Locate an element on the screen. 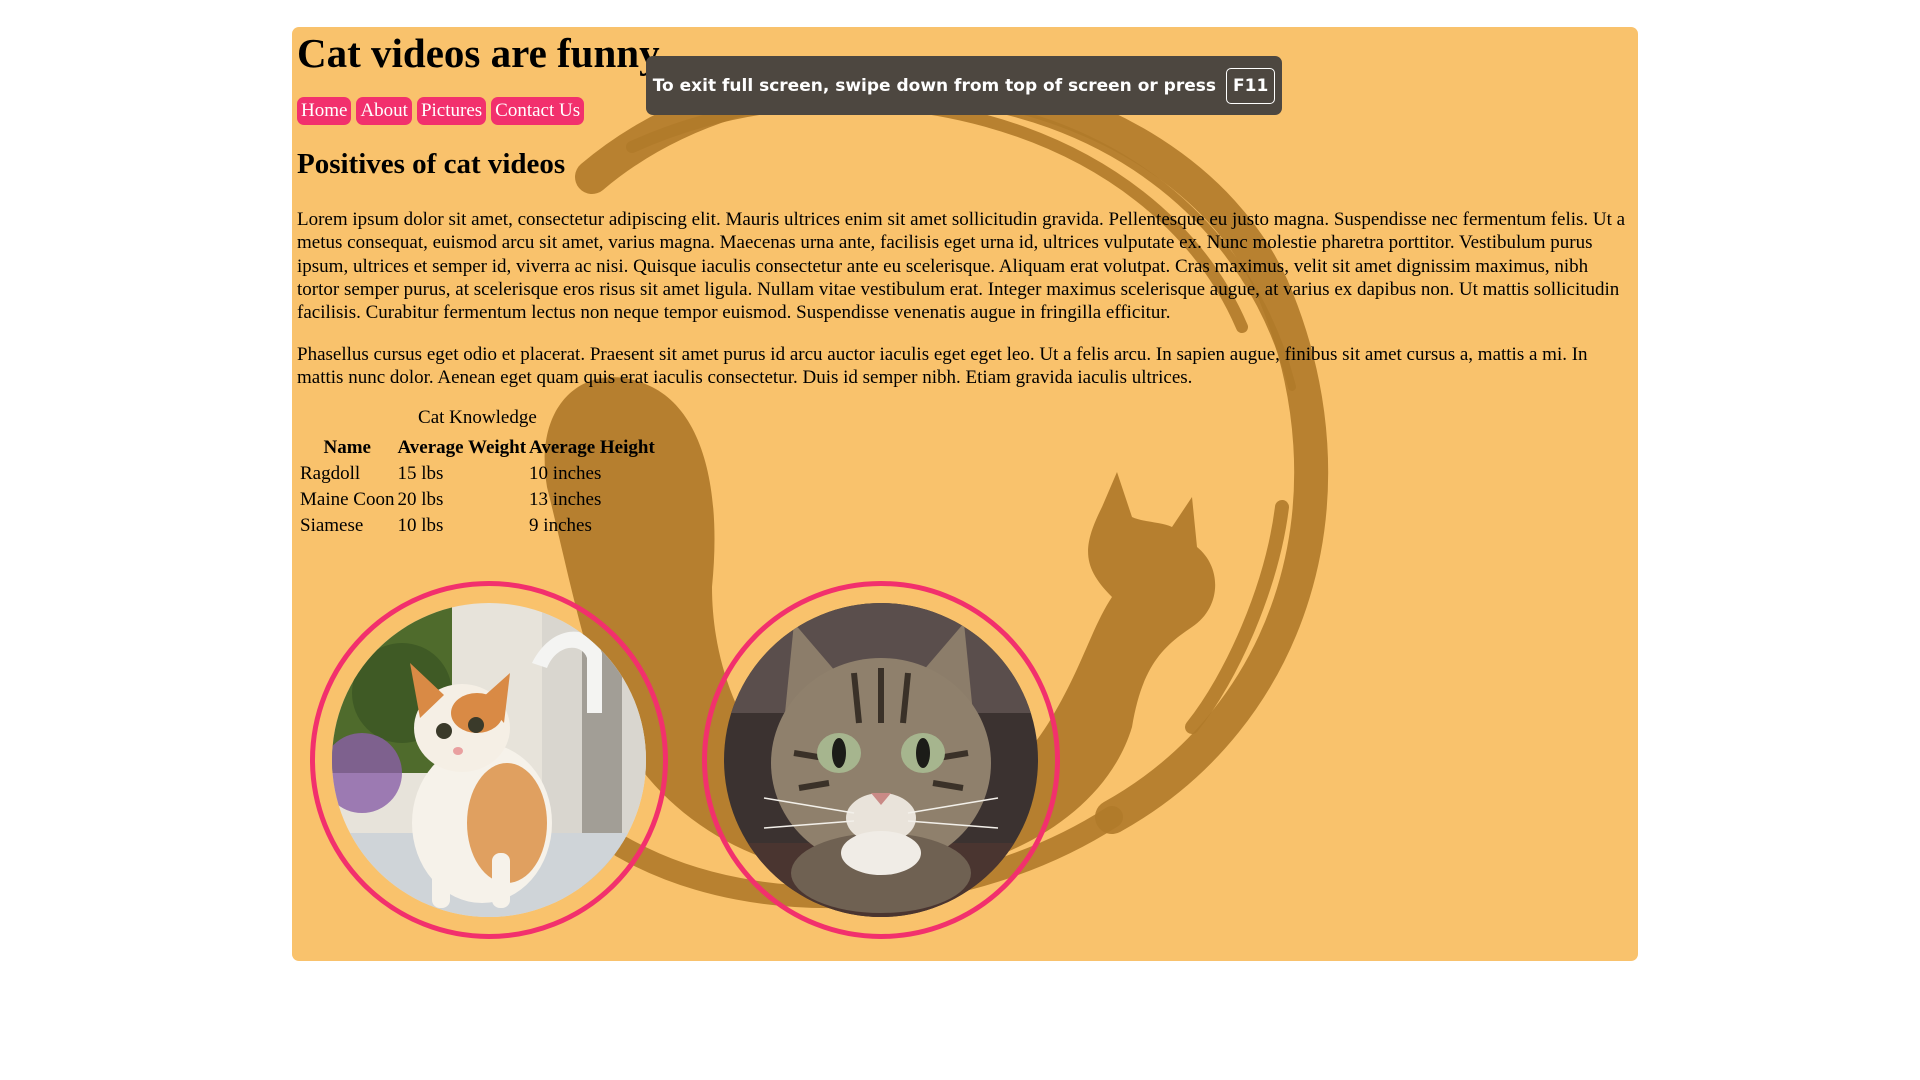 This screenshot has width=1920, height=1080. table-header-row: Name Average Weight Average Height is located at coordinates (477, 448).